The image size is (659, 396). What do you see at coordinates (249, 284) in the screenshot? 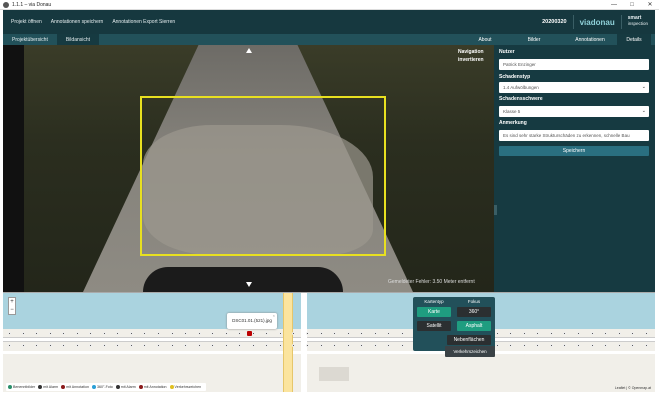
I see `nav-down-arrow-icon` at bounding box center [249, 284].